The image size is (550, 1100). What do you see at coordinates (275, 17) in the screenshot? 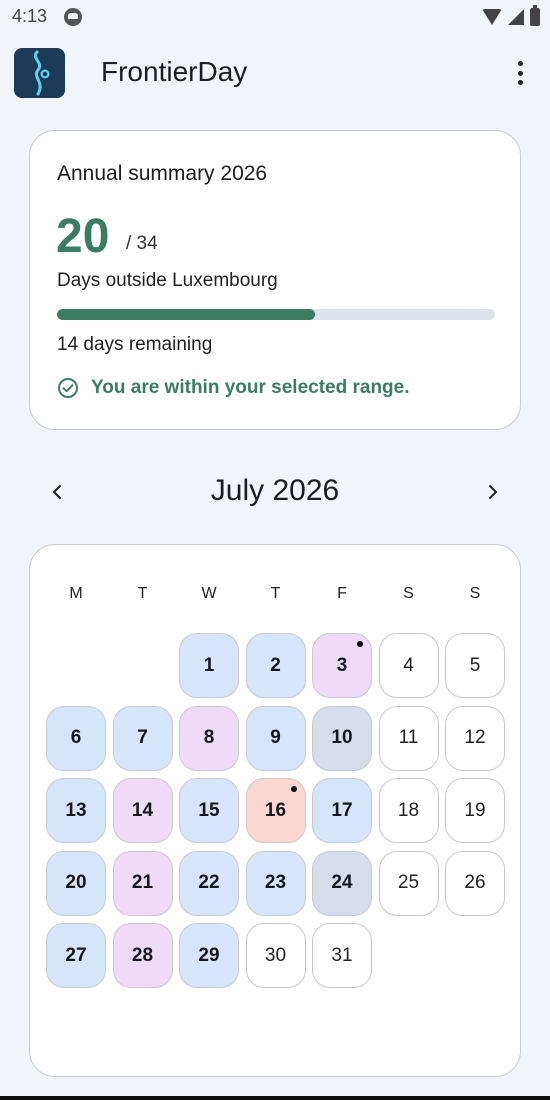
I see `status-bar: 4:13` at bounding box center [275, 17].